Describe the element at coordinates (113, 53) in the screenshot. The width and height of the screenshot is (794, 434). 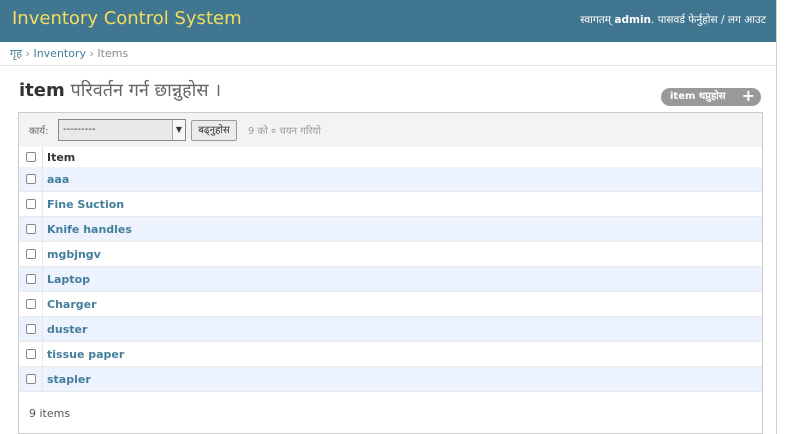
I see `breadcrumb-current: Items` at that location.